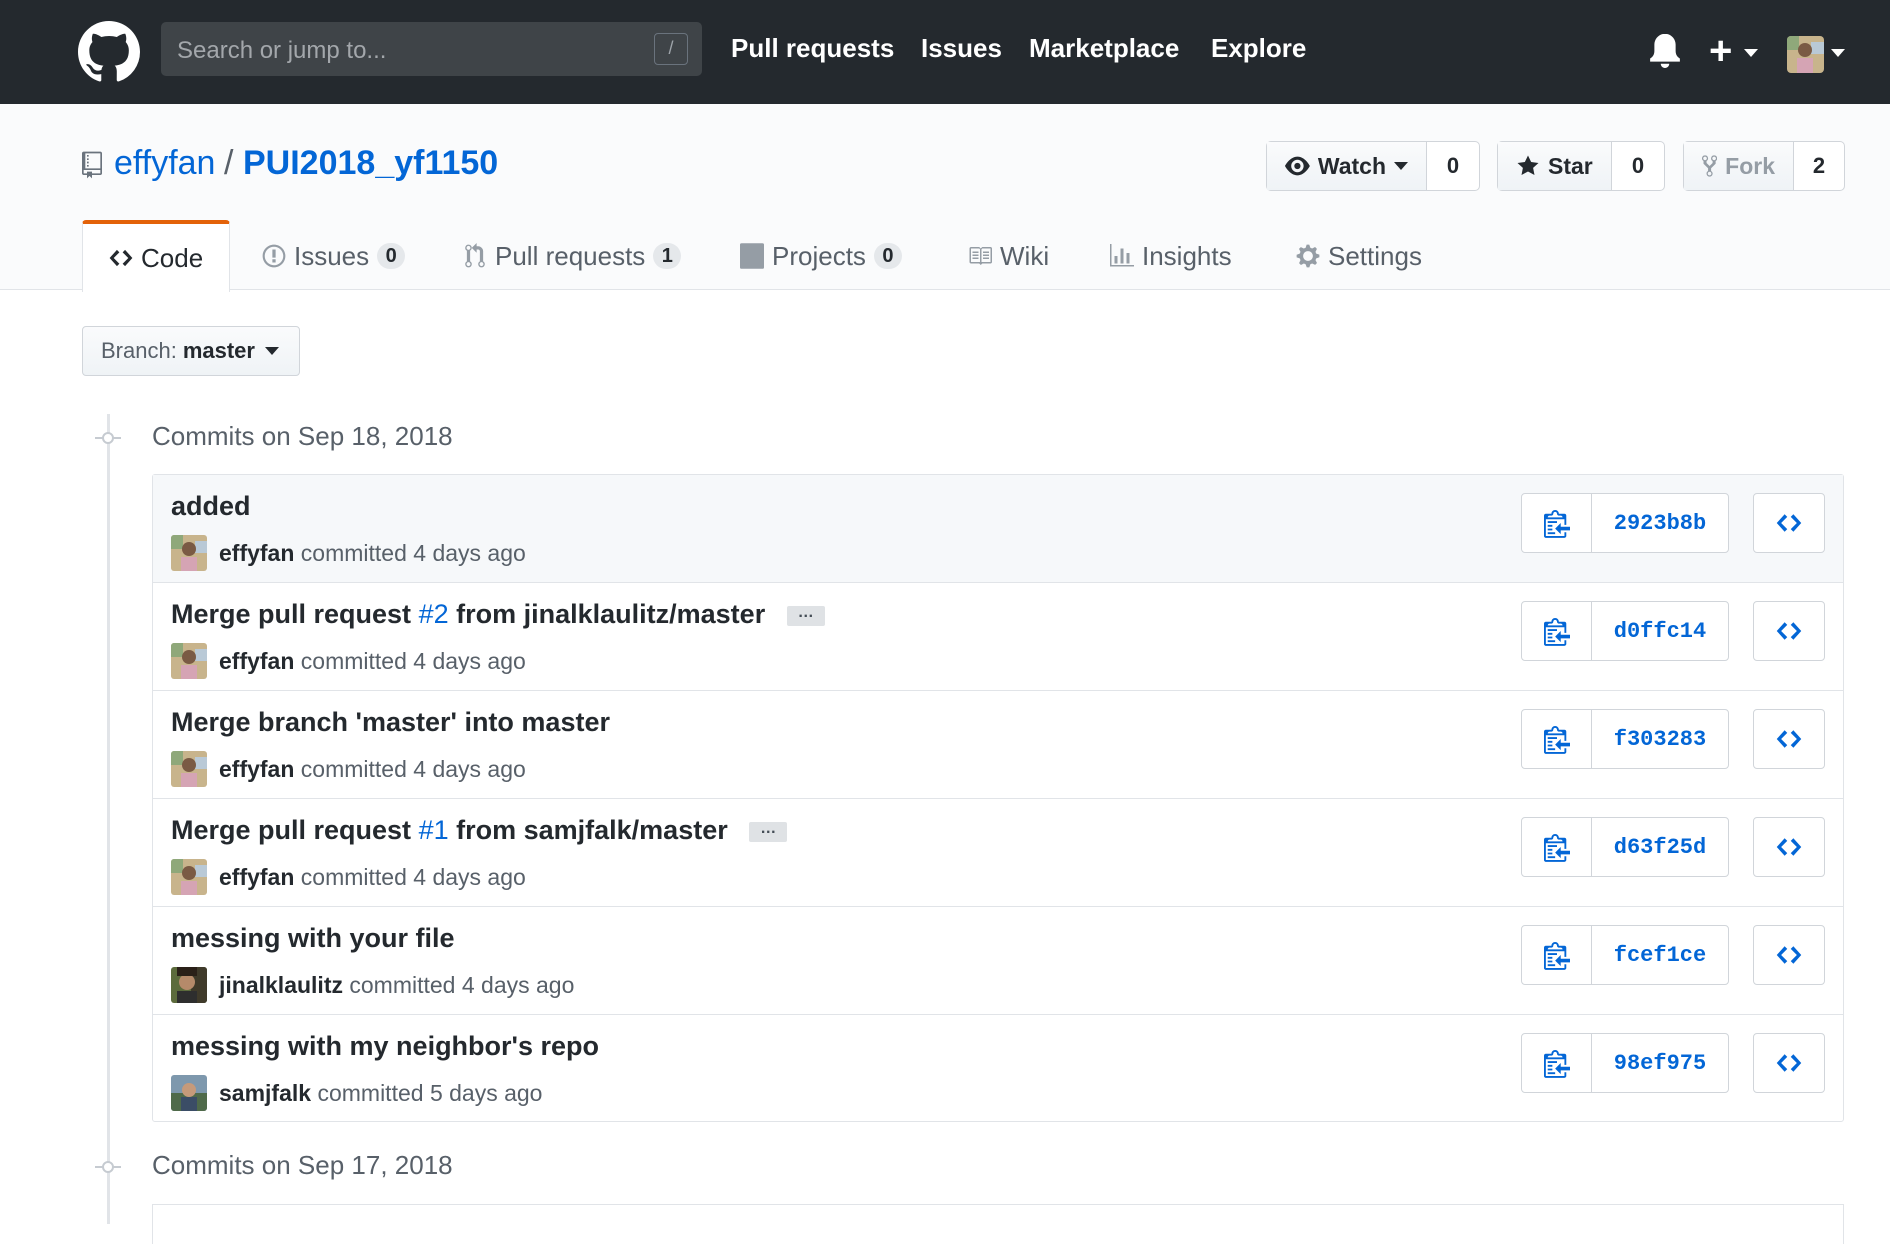 This screenshot has height=1244, width=1890. Describe the element at coordinates (390, 722) in the screenshot. I see `commit-title-link: Merge branch 'master' into master` at that location.